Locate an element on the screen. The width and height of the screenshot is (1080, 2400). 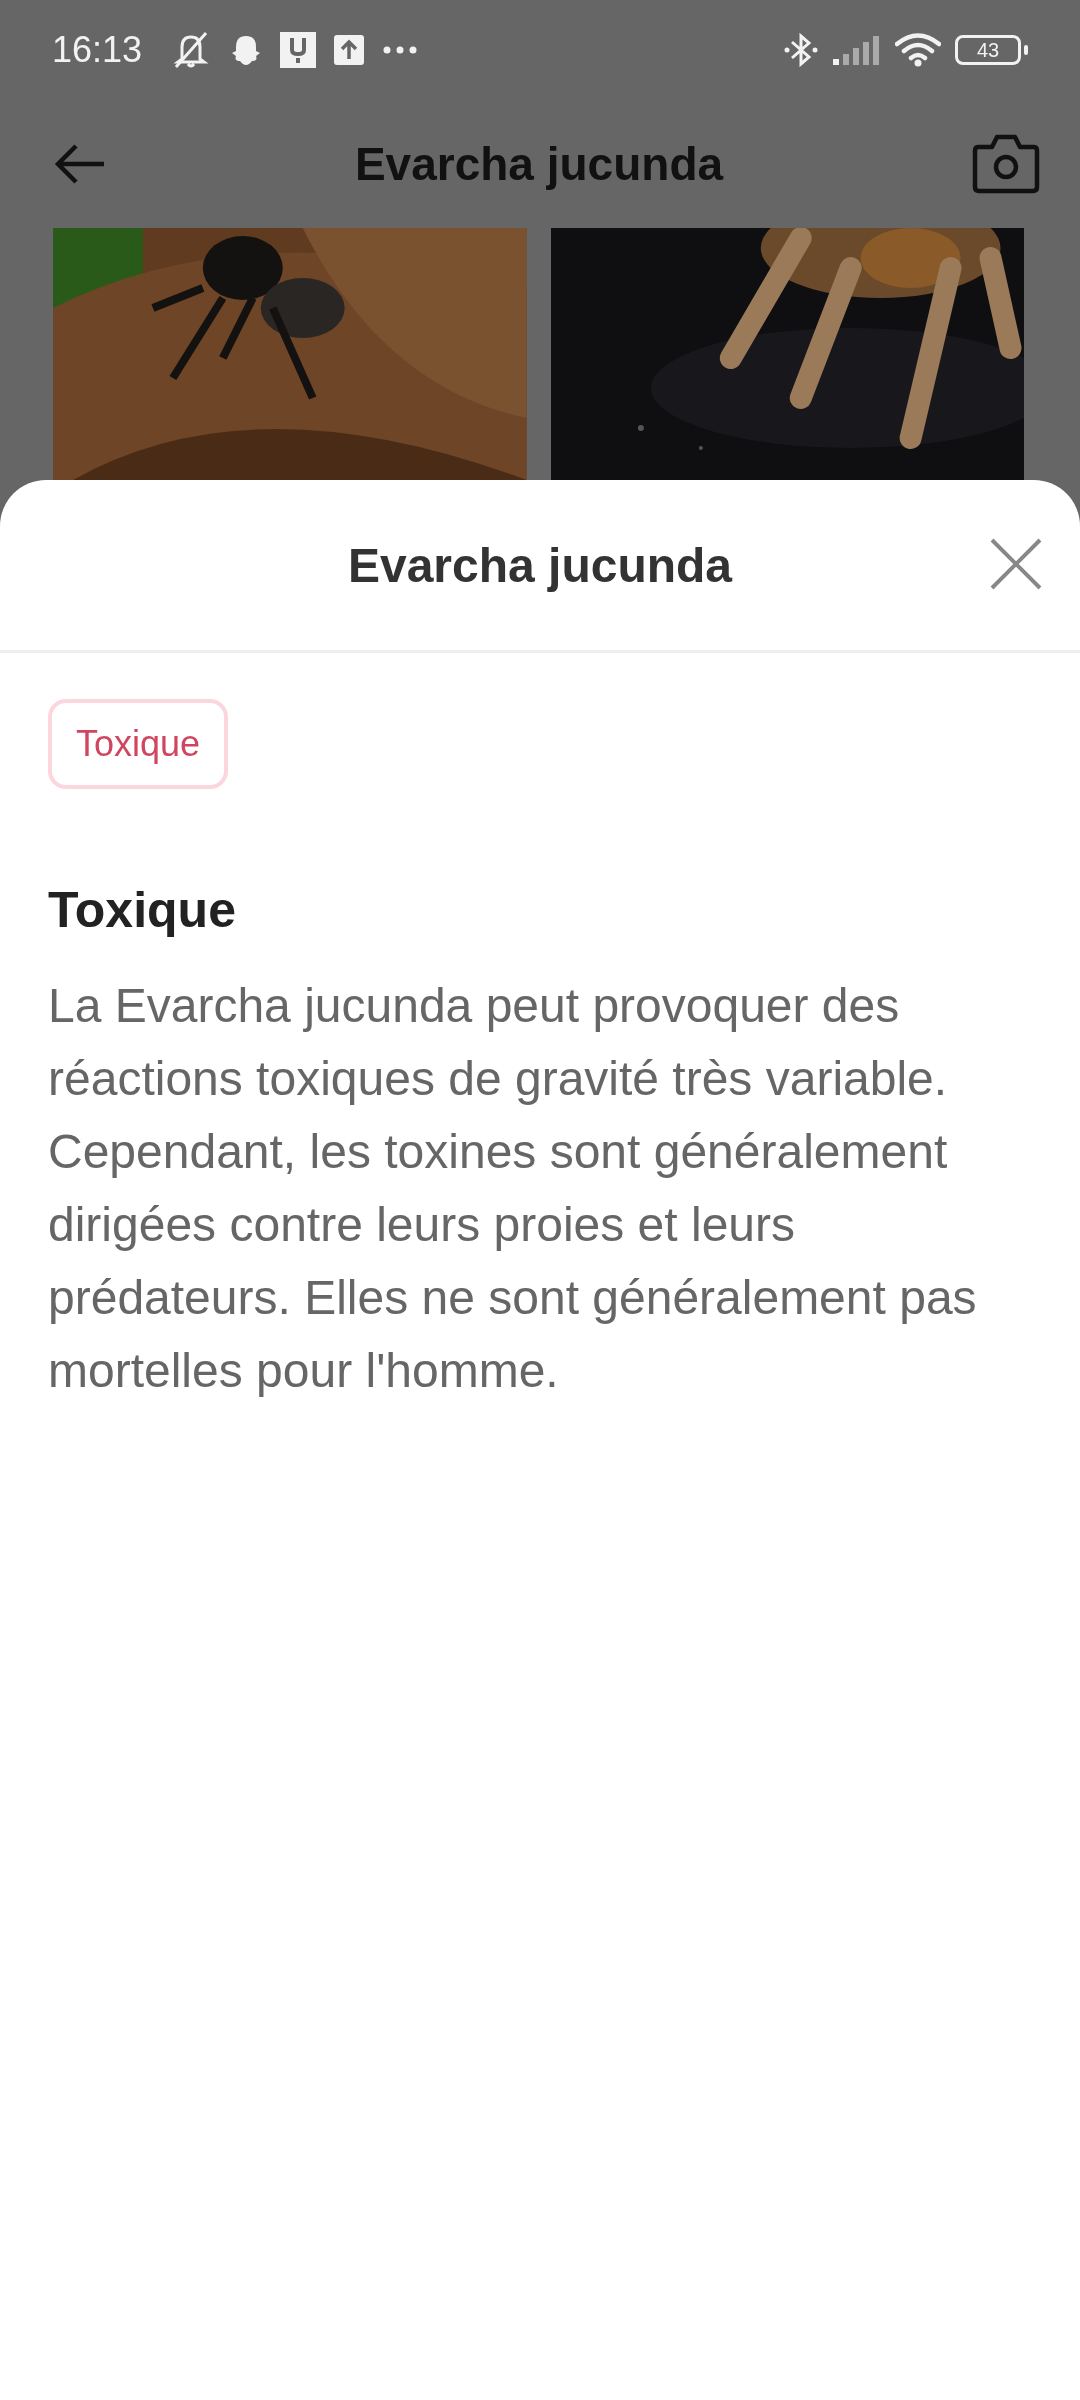
signal-icon is located at coordinates (857, 50).